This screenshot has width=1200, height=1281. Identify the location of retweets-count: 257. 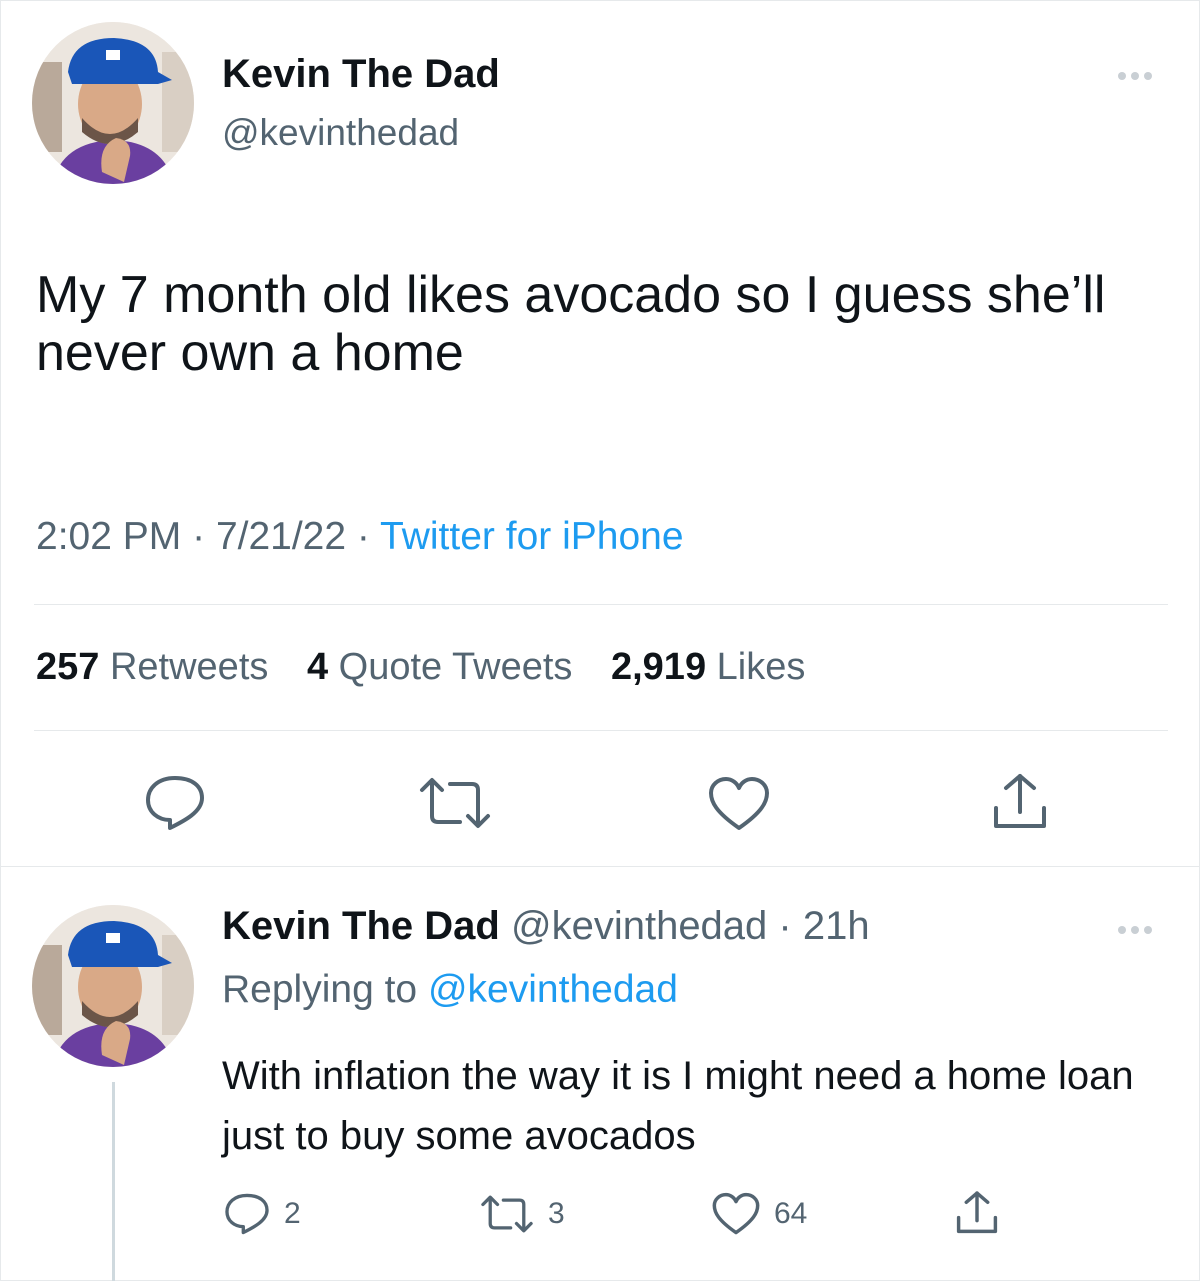
(68, 667).